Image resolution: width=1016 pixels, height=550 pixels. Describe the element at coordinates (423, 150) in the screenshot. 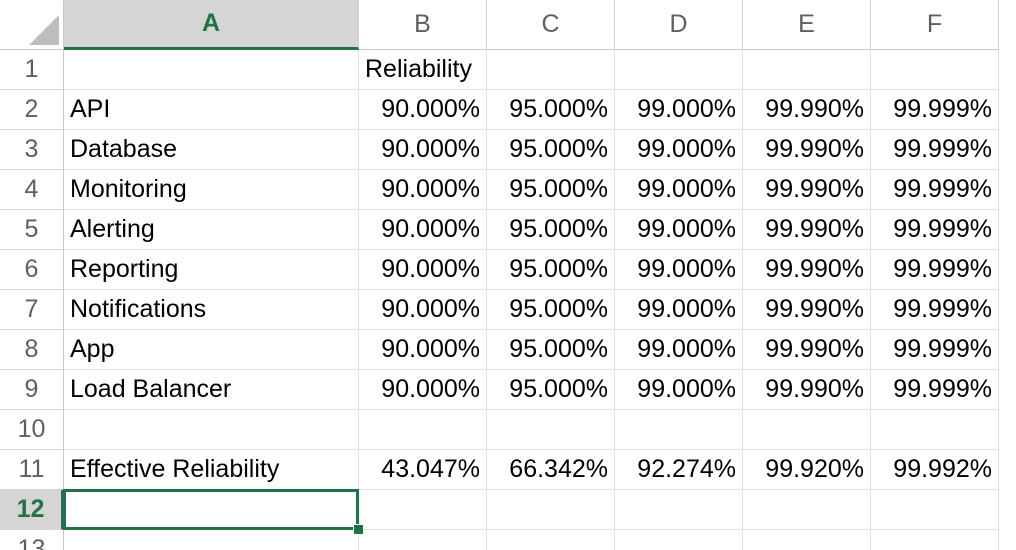

I see `cell-b3: 90.000%` at that location.